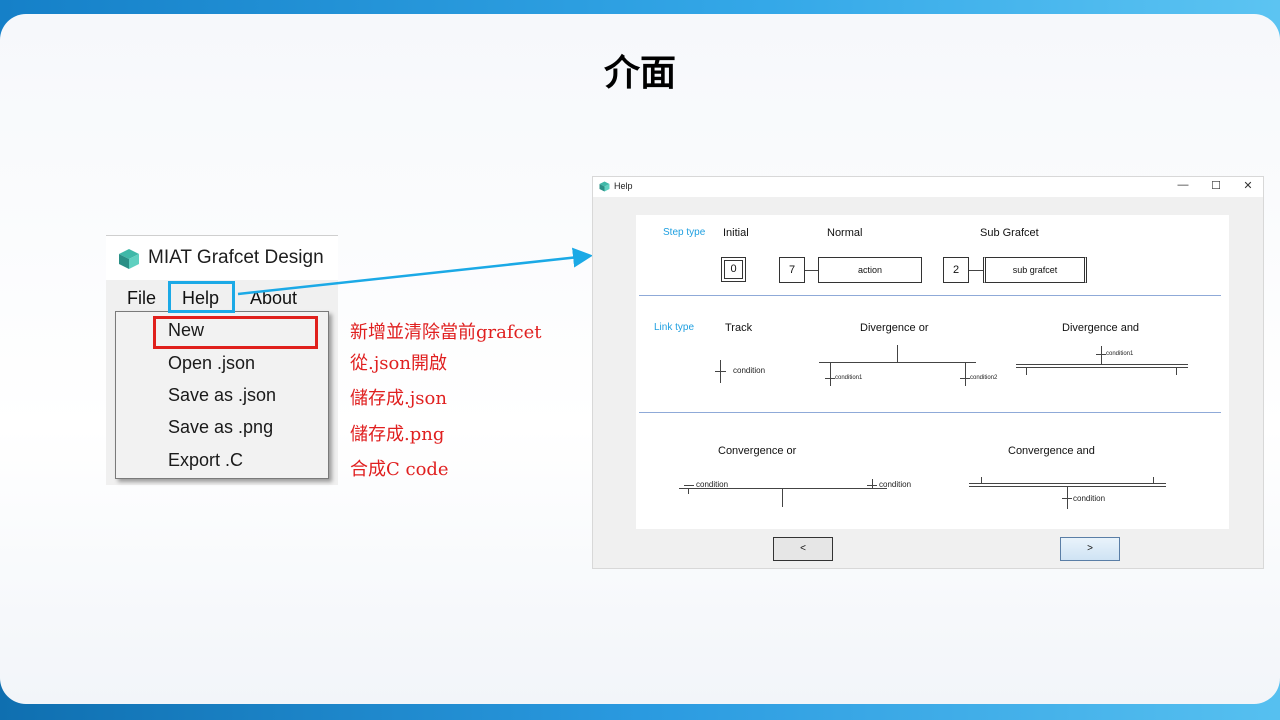 This screenshot has height=720, width=1280. Describe the element at coordinates (965, 378) in the screenshot. I see `div-or-right-tick` at that location.